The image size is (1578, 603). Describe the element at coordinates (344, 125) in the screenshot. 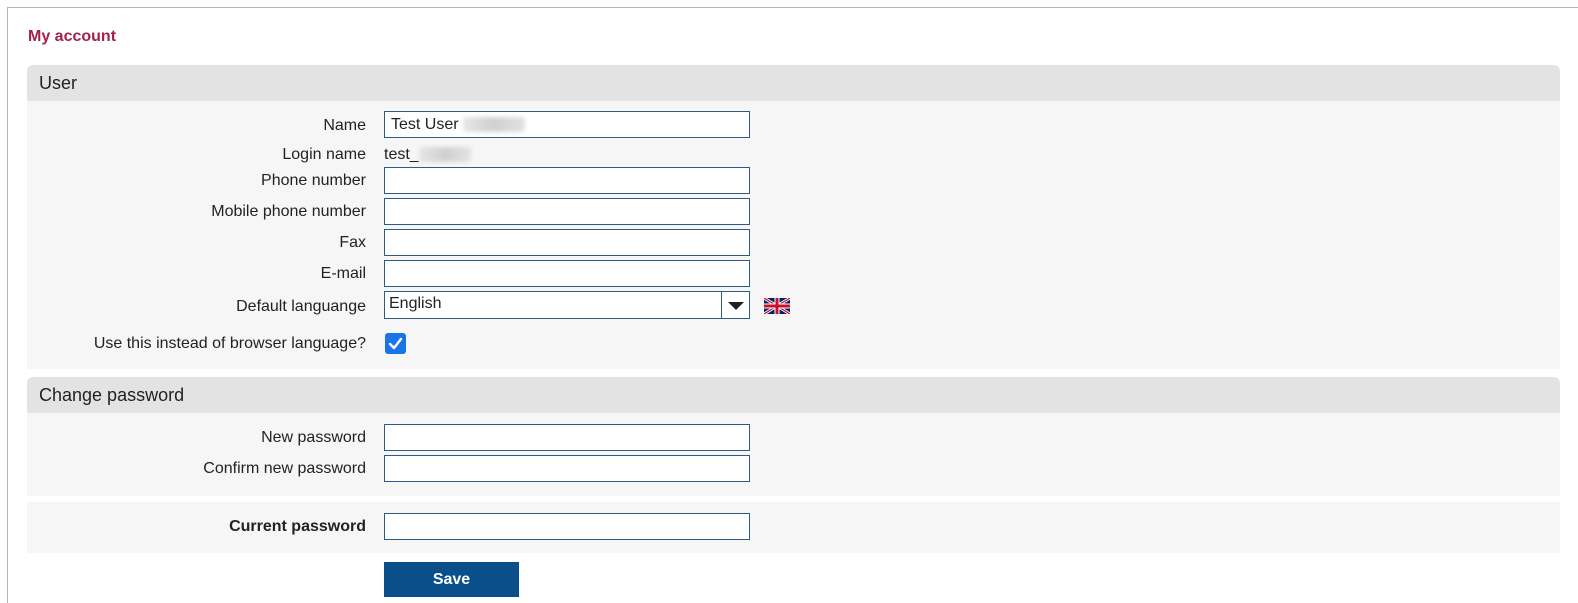

I see `name-label: Name` at that location.